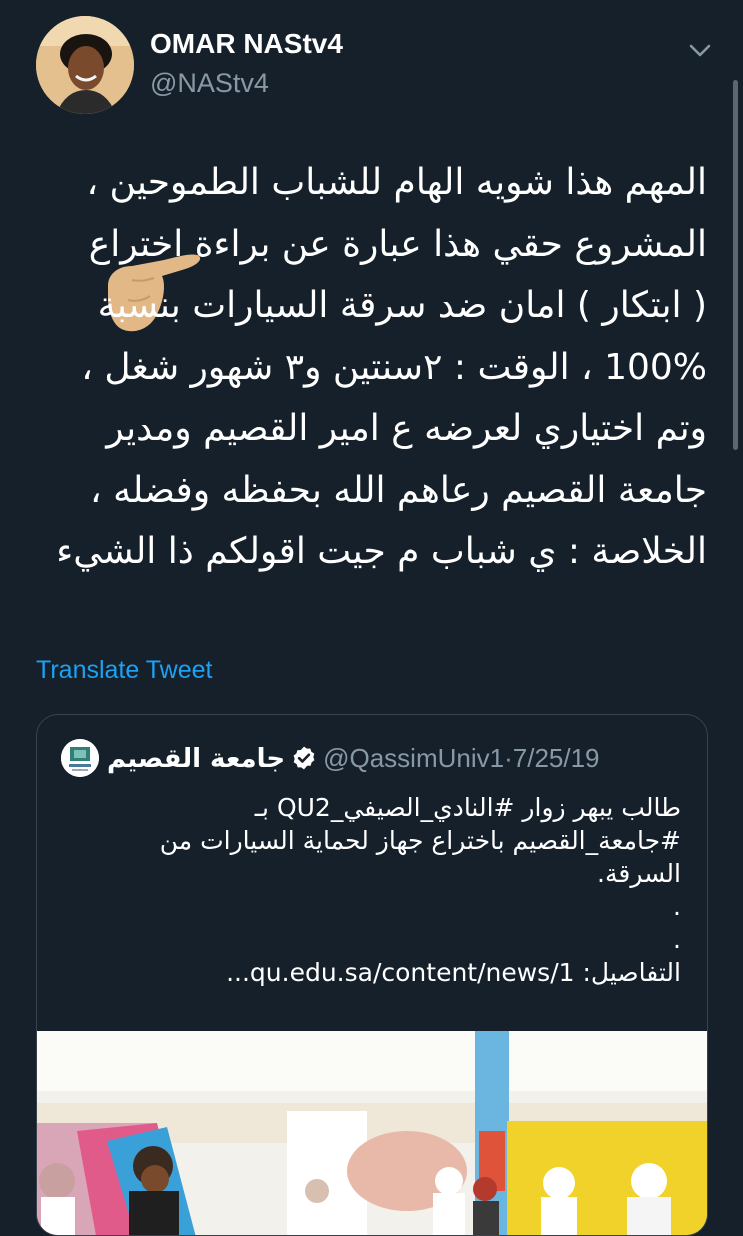 Image resolution: width=743 pixels, height=1236 pixels. Describe the element at coordinates (398, 490) in the screenshot. I see `tweet-line: جامعة القصيم رعاهم الله بحفظه وفضله ،` at that location.